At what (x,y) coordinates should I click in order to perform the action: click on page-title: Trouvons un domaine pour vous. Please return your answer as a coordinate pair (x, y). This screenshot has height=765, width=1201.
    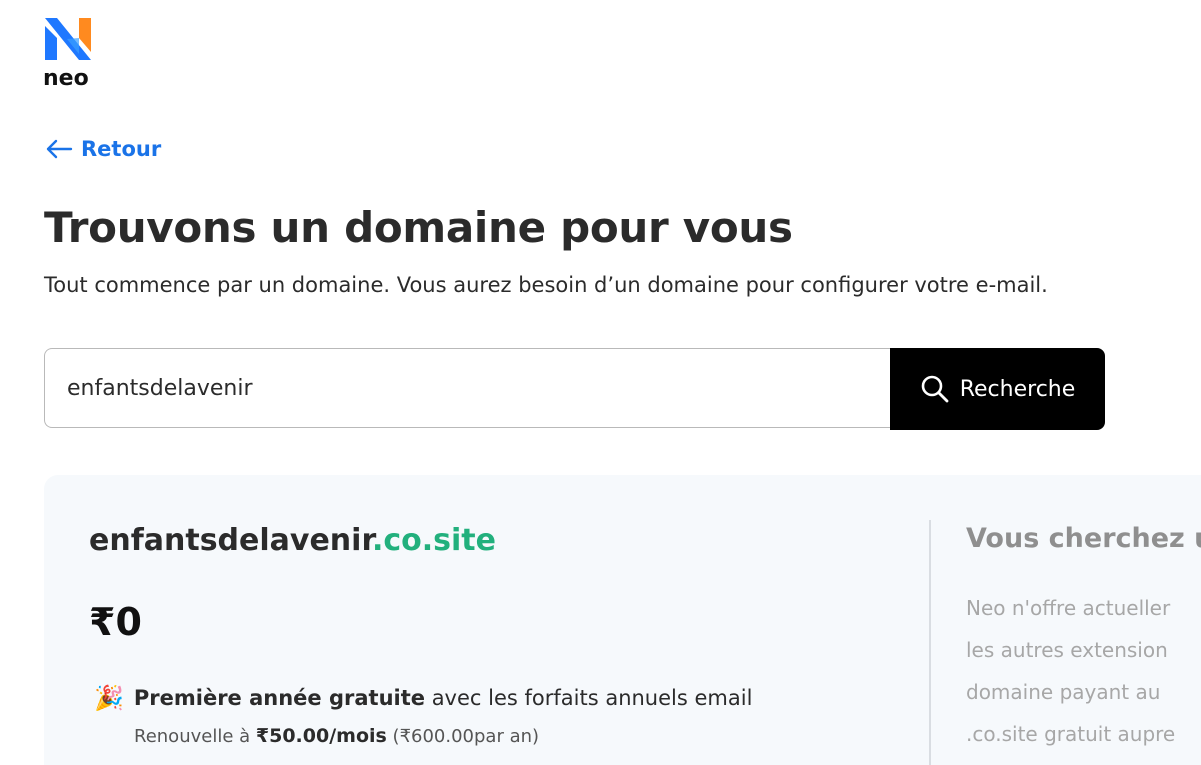
    Looking at the image, I should click on (418, 227).